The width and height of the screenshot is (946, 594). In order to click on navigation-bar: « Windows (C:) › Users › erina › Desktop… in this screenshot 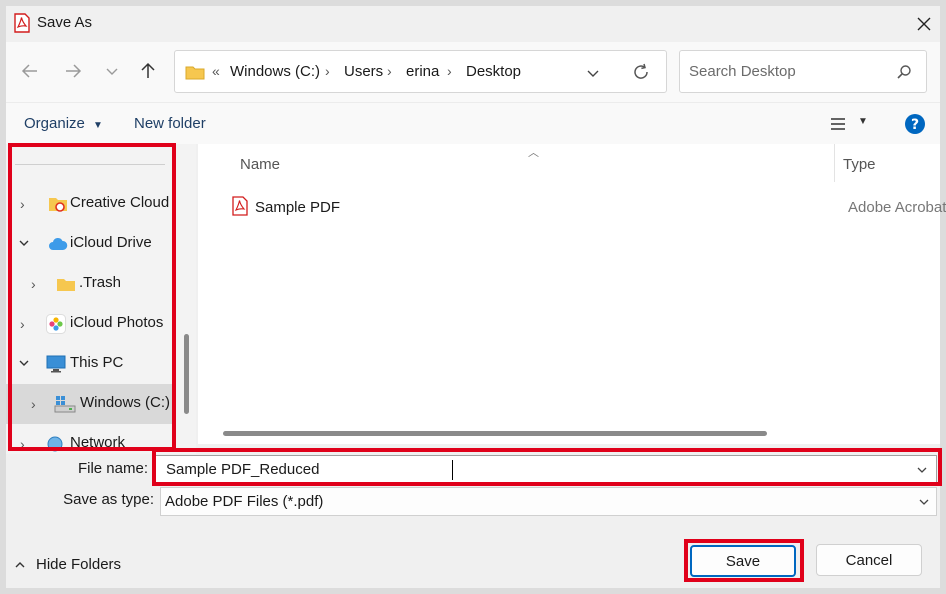, I will do `click(473, 72)`.